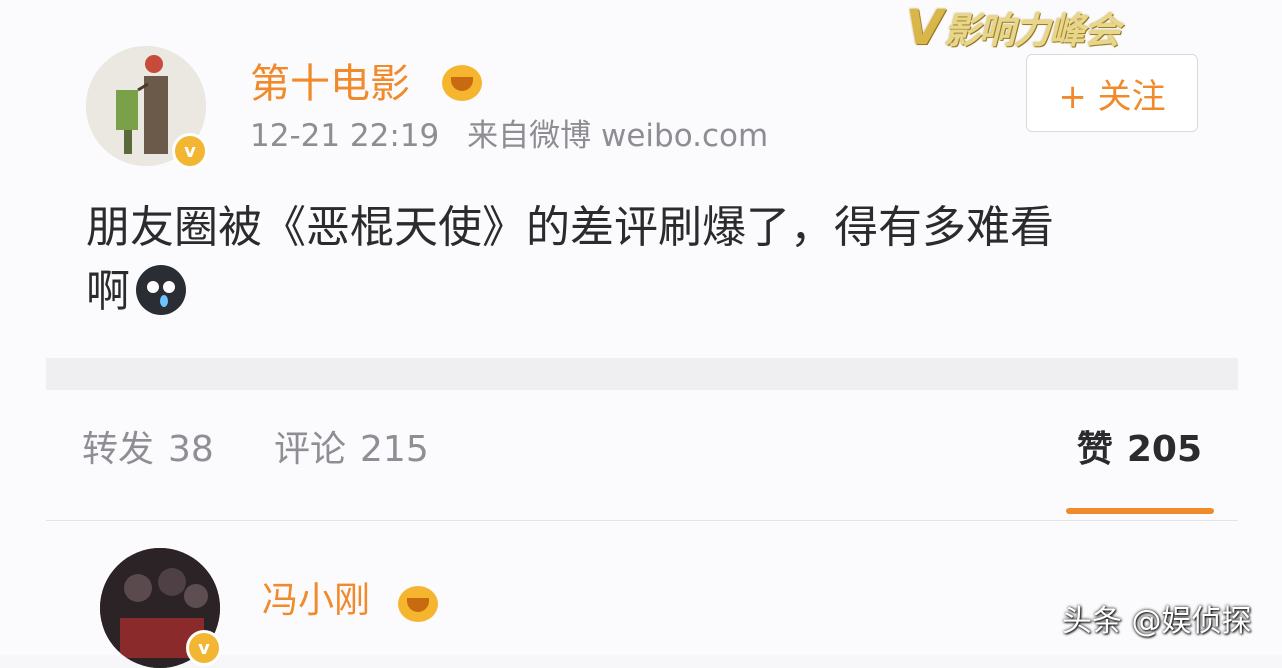  What do you see at coordinates (316, 601) in the screenshot?
I see `liker-name: 冯小刚` at bounding box center [316, 601].